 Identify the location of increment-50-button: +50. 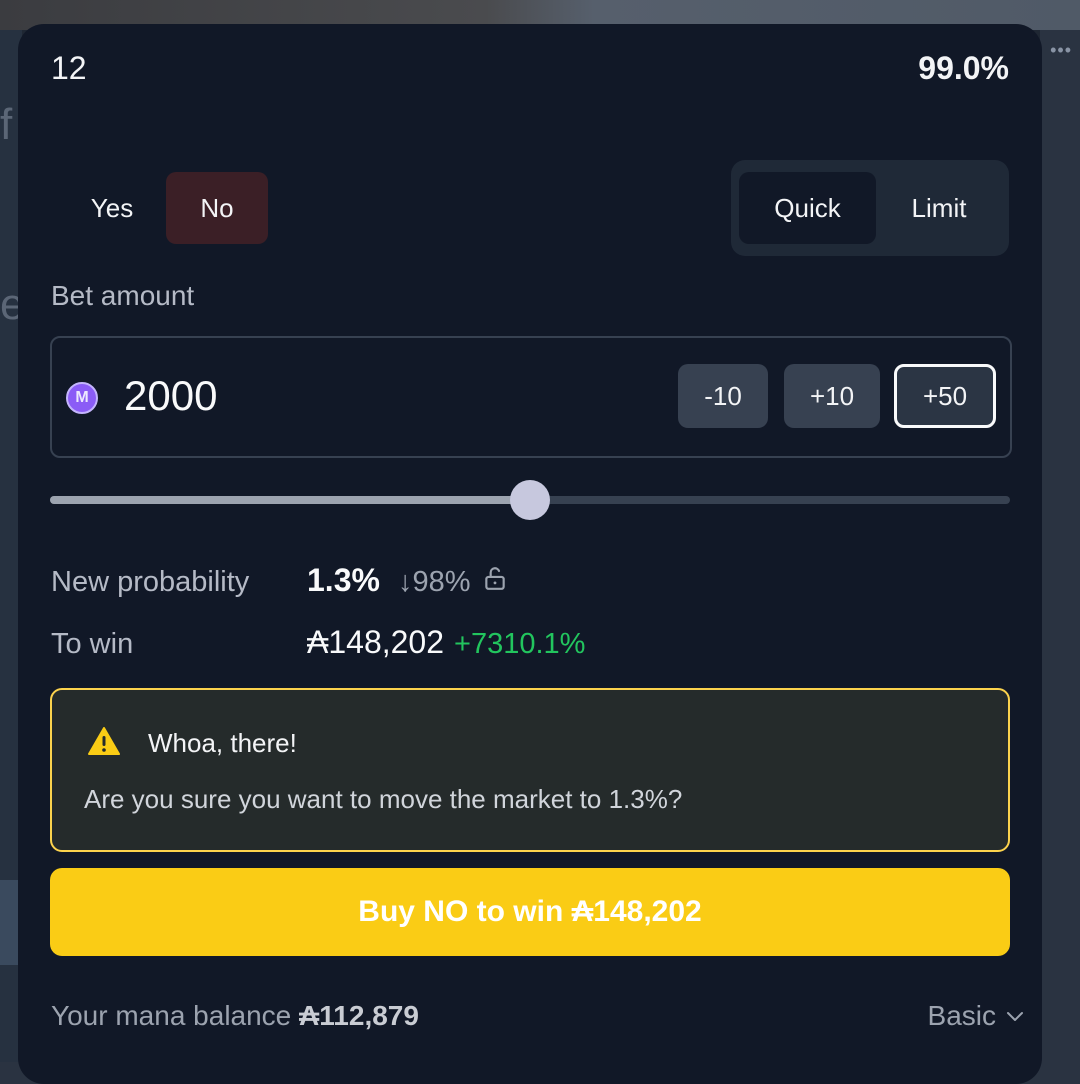
(945, 396).